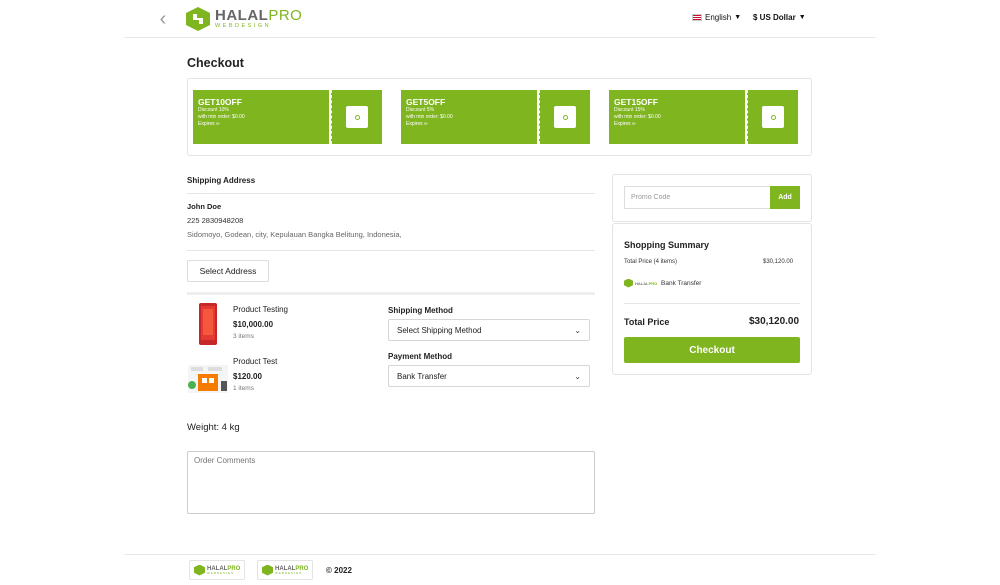 This screenshot has width=1000, height=585. What do you see at coordinates (243, 26) in the screenshot?
I see `brand-tagline: WEBDESIGN` at bounding box center [243, 26].